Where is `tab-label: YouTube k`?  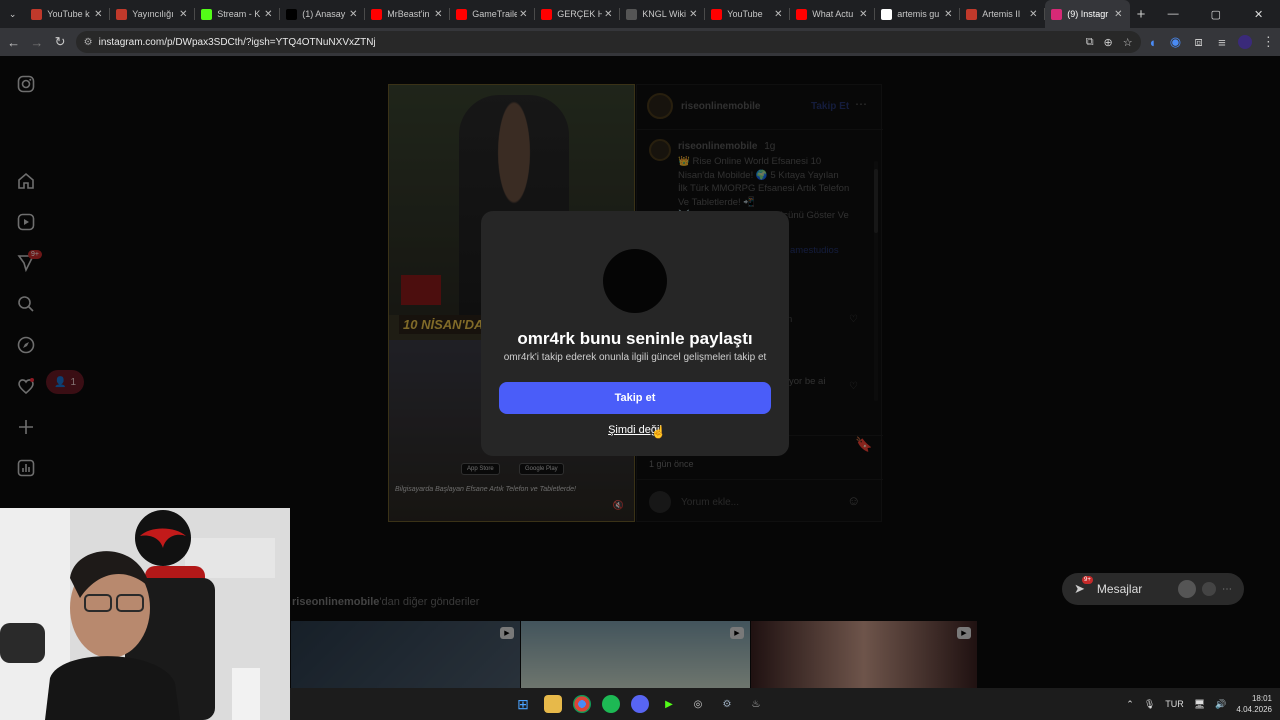
tab-label: YouTube k is located at coordinates (68, 14).